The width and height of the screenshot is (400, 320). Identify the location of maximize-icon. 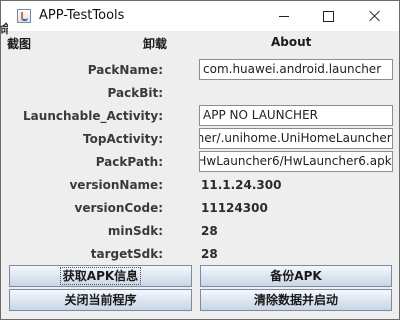
(328, 16).